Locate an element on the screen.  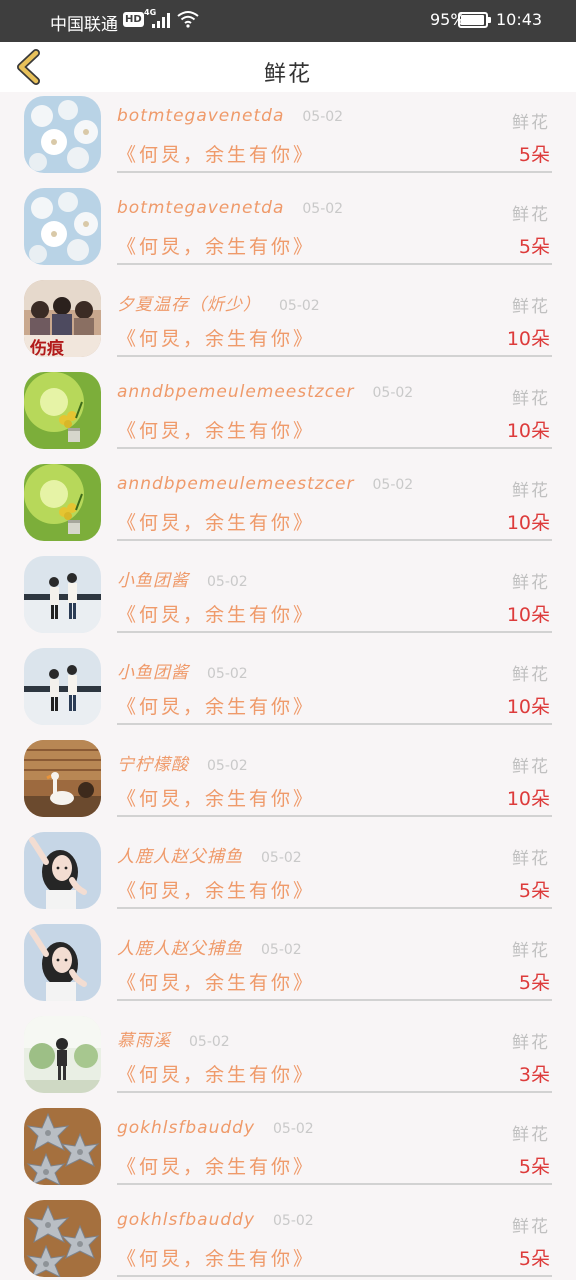
avatar-image: 伤痕 is located at coordinates (62, 318).